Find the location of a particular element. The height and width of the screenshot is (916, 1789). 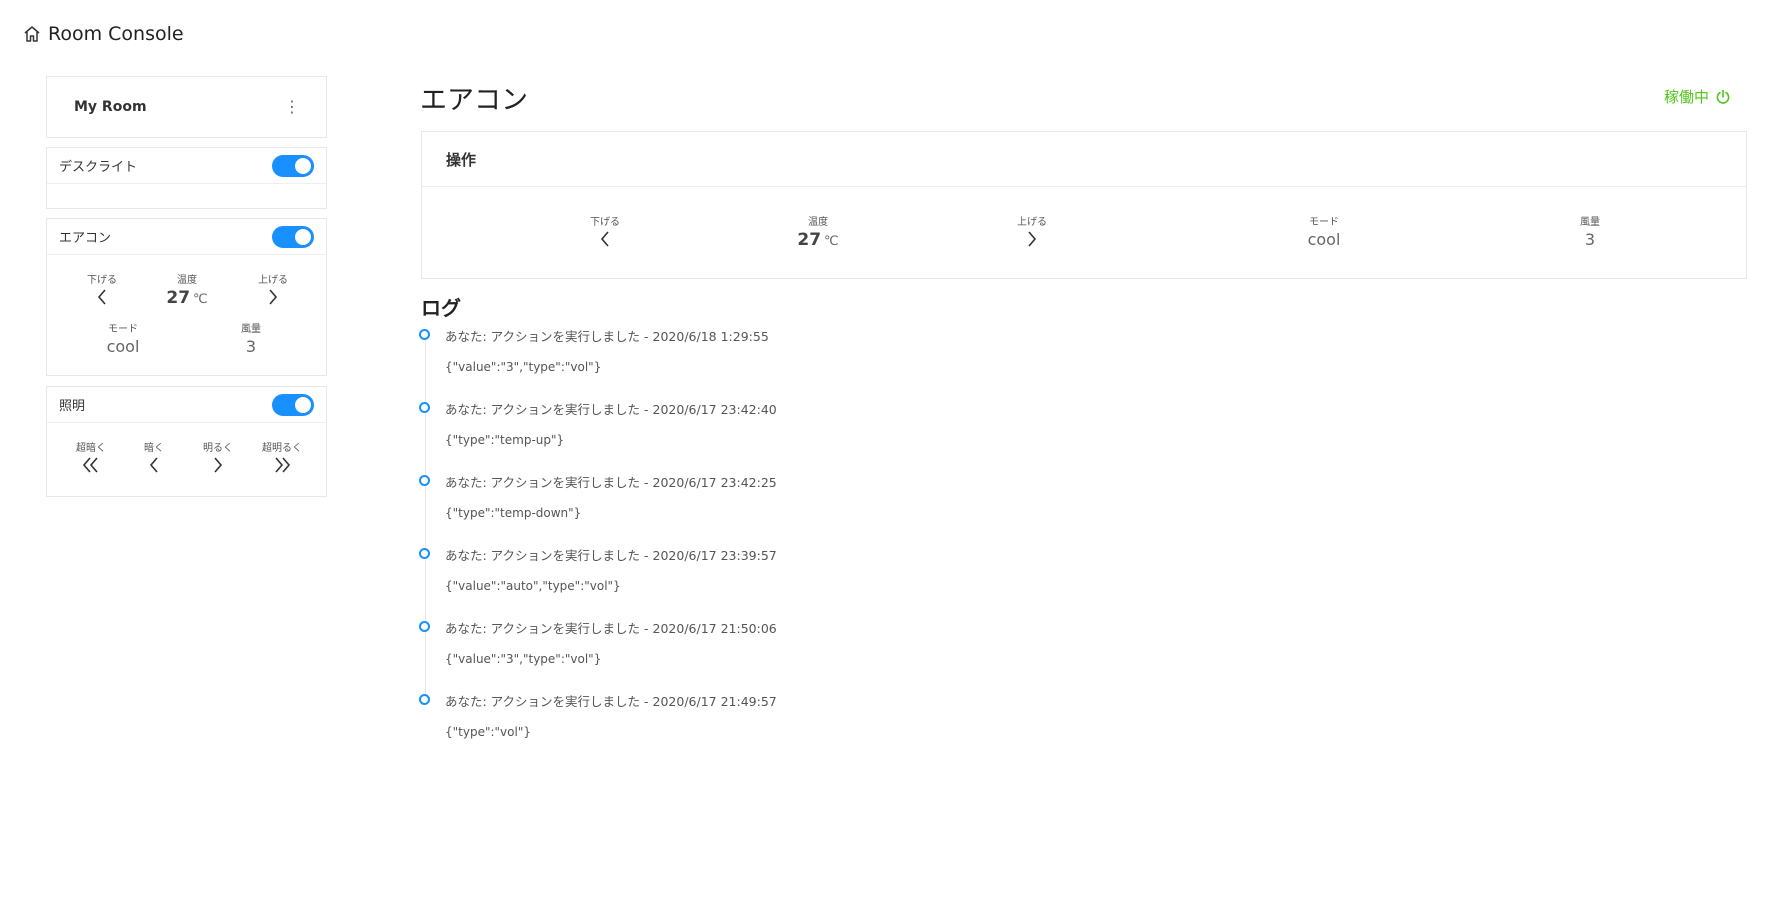

controls-mode: モード cool is located at coordinates (1324, 231).